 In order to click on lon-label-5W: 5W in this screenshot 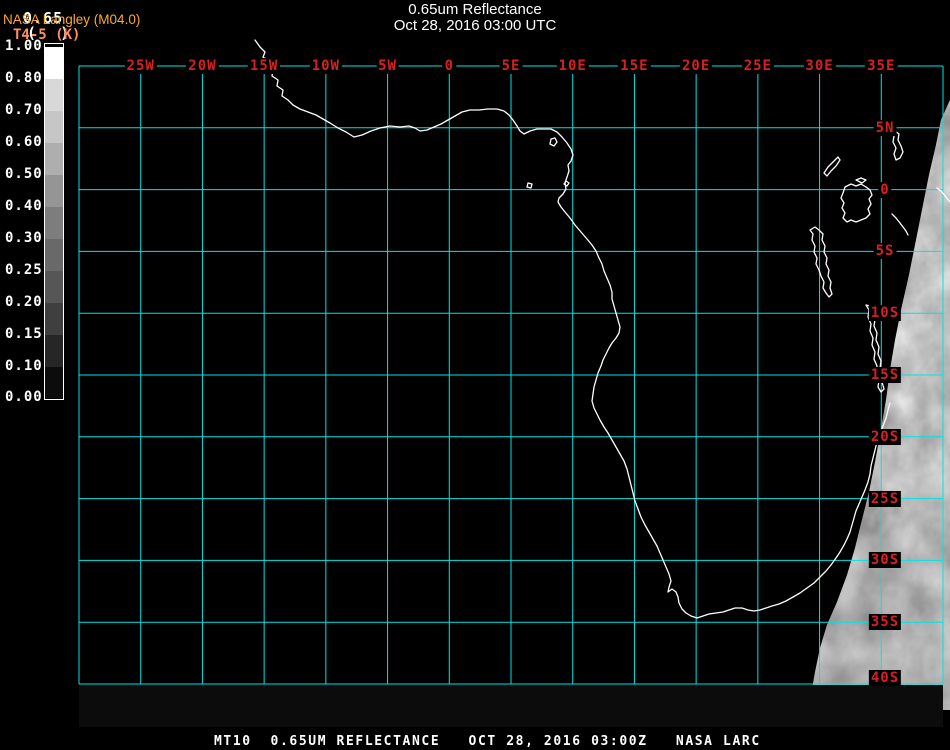, I will do `click(387, 66)`.